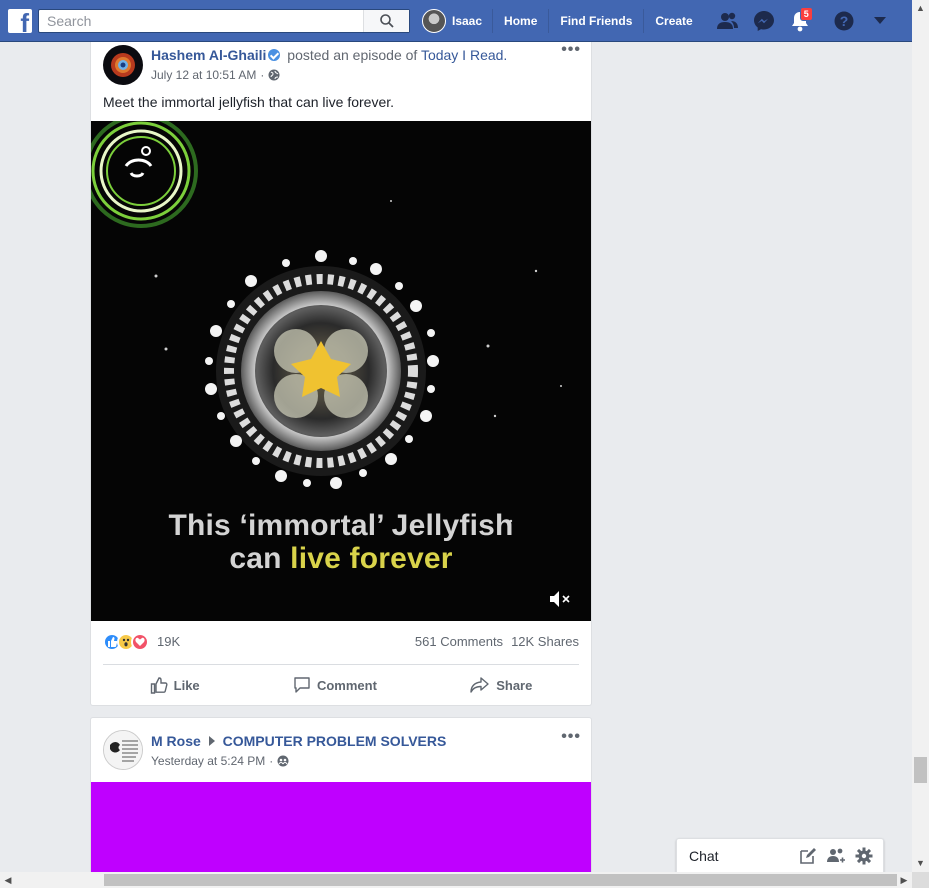 Image resolution: width=929 pixels, height=888 pixels. I want to click on speaker-muted-icon, so click(560, 599).